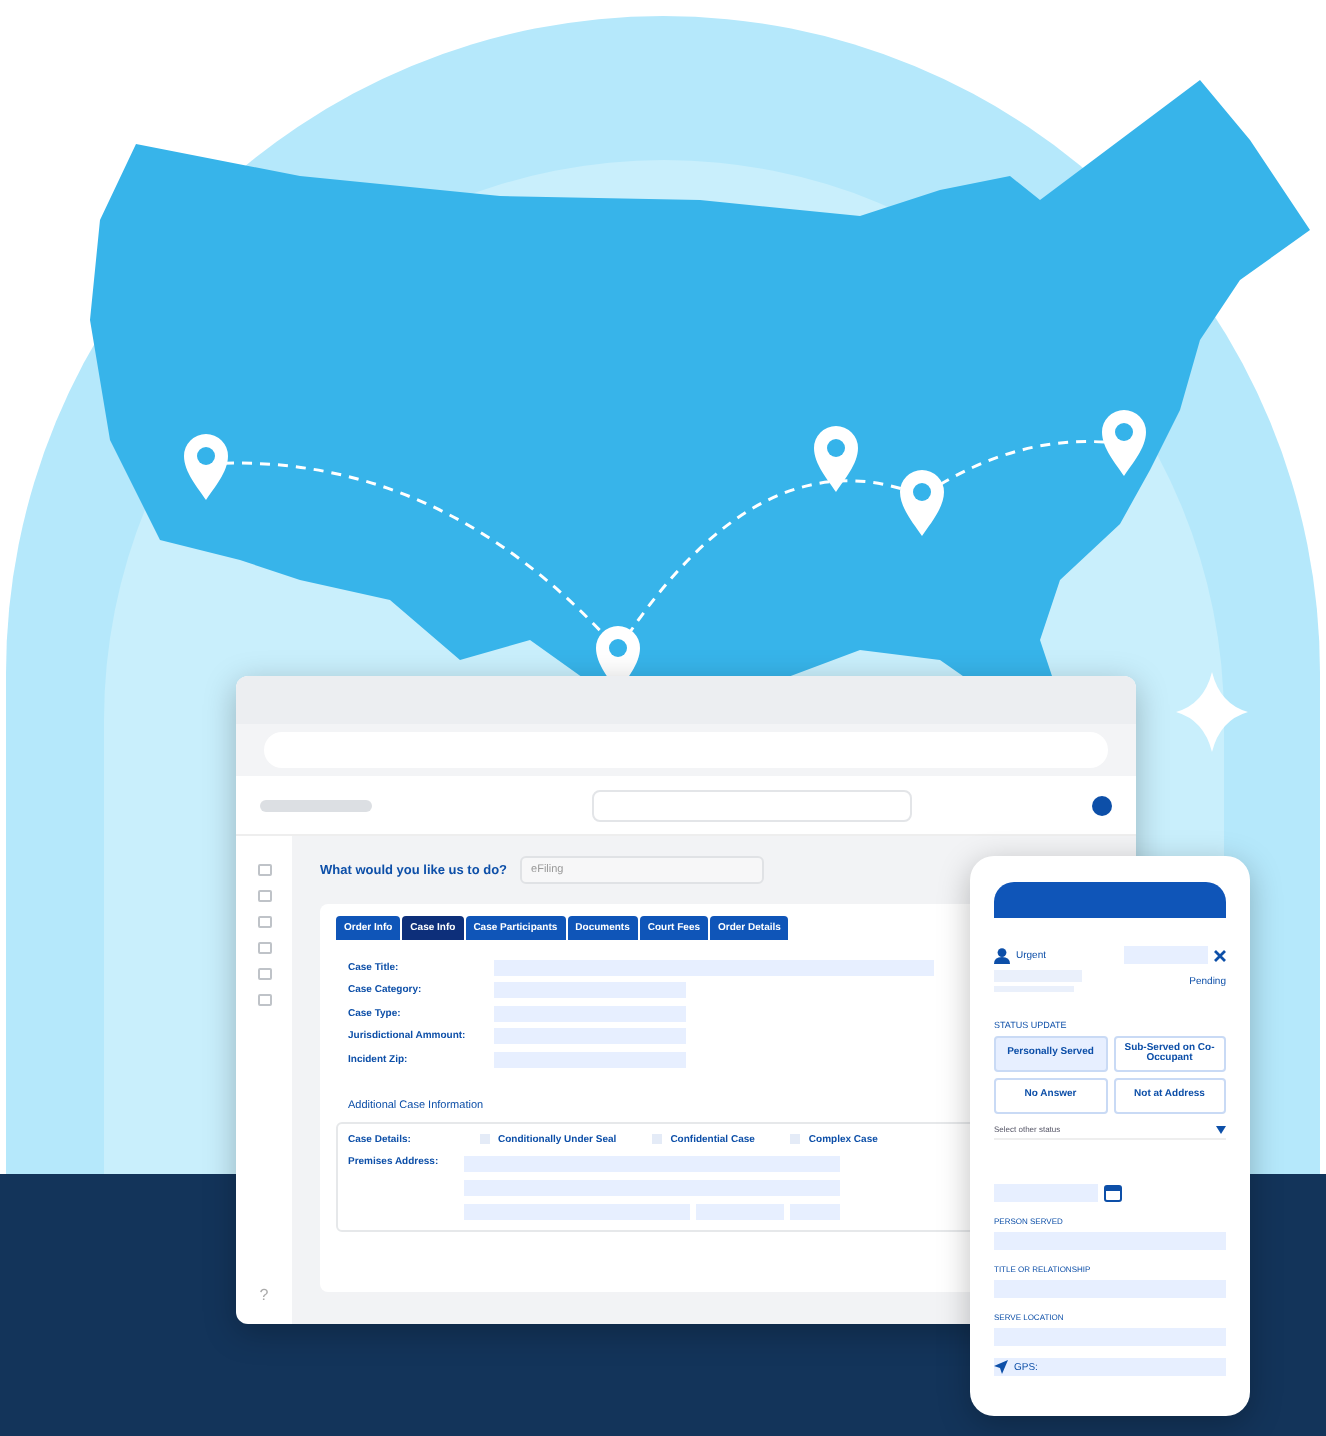  Describe the element at coordinates (1221, 1129) in the screenshot. I see `caret-icon` at that location.